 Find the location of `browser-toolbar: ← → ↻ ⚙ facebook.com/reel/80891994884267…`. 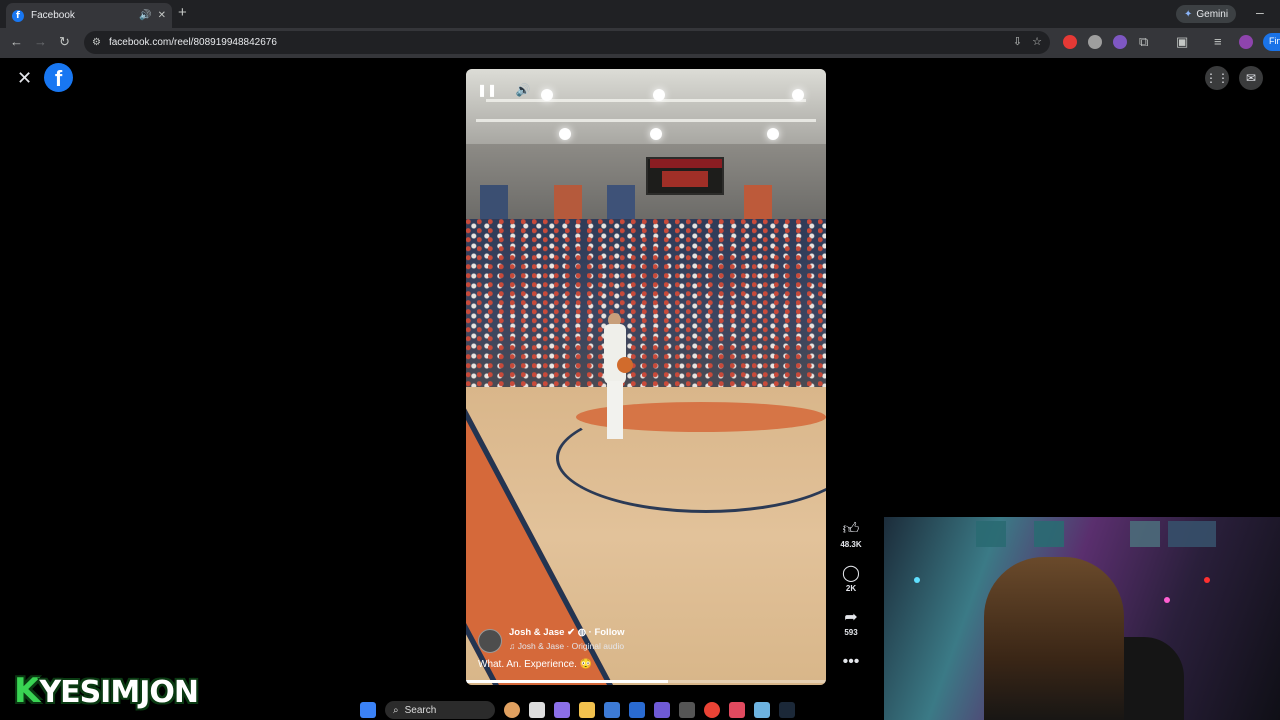

browser-toolbar: ← → ↻ ⚙ facebook.com/reel/80891994884267… is located at coordinates (640, 43).